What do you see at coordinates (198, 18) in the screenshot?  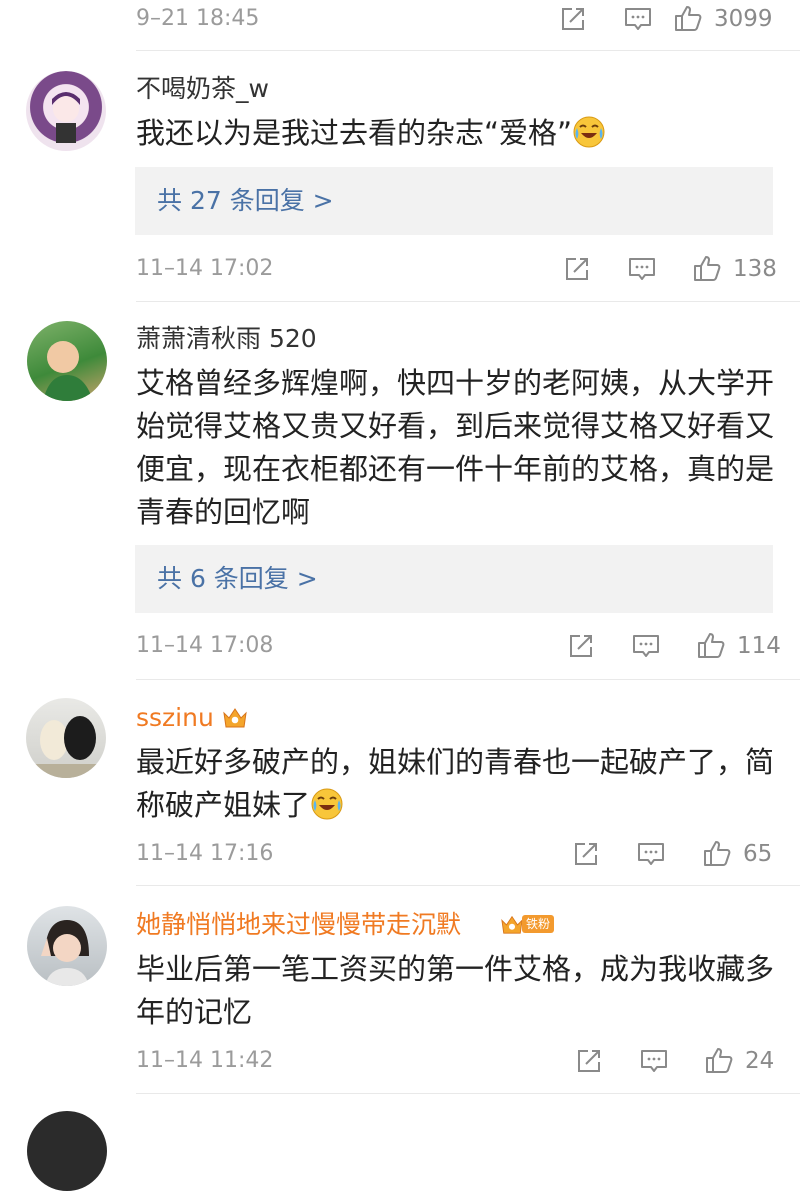 I see `comment-date: 9–21 18:45` at bounding box center [198, 18].